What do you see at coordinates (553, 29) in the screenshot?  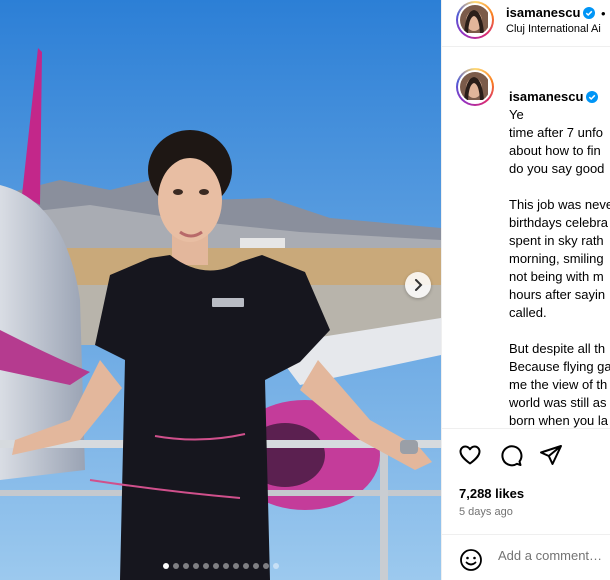 I see `location-link: Cluj International Ai` at bounding box center [553, 29].